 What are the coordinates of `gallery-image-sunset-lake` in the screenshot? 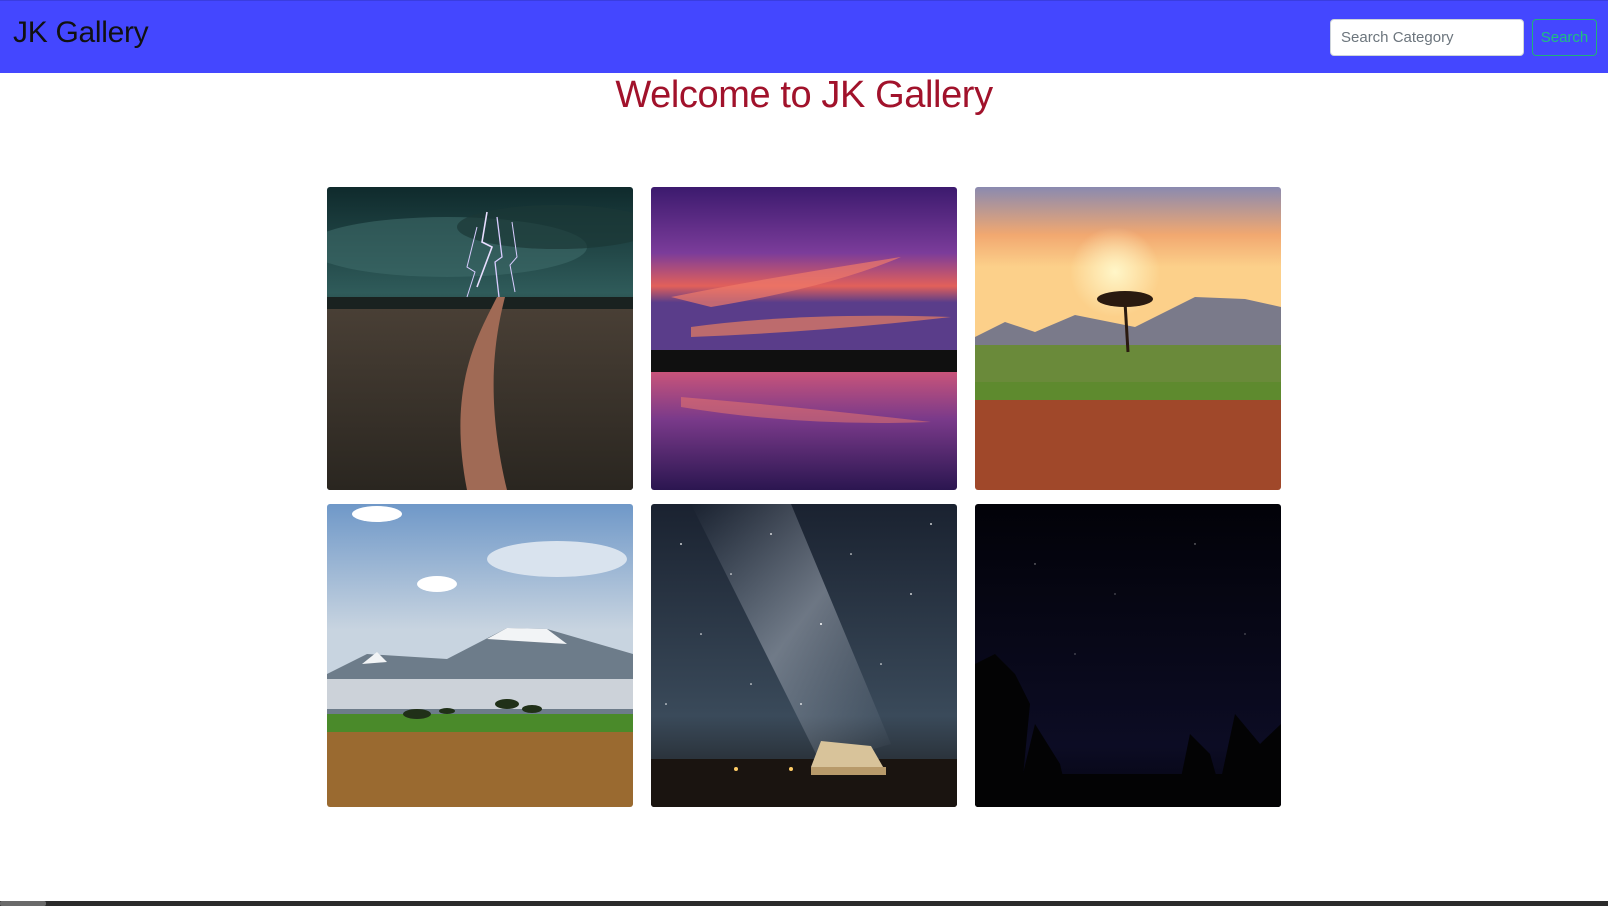 It's located at (804, 338).